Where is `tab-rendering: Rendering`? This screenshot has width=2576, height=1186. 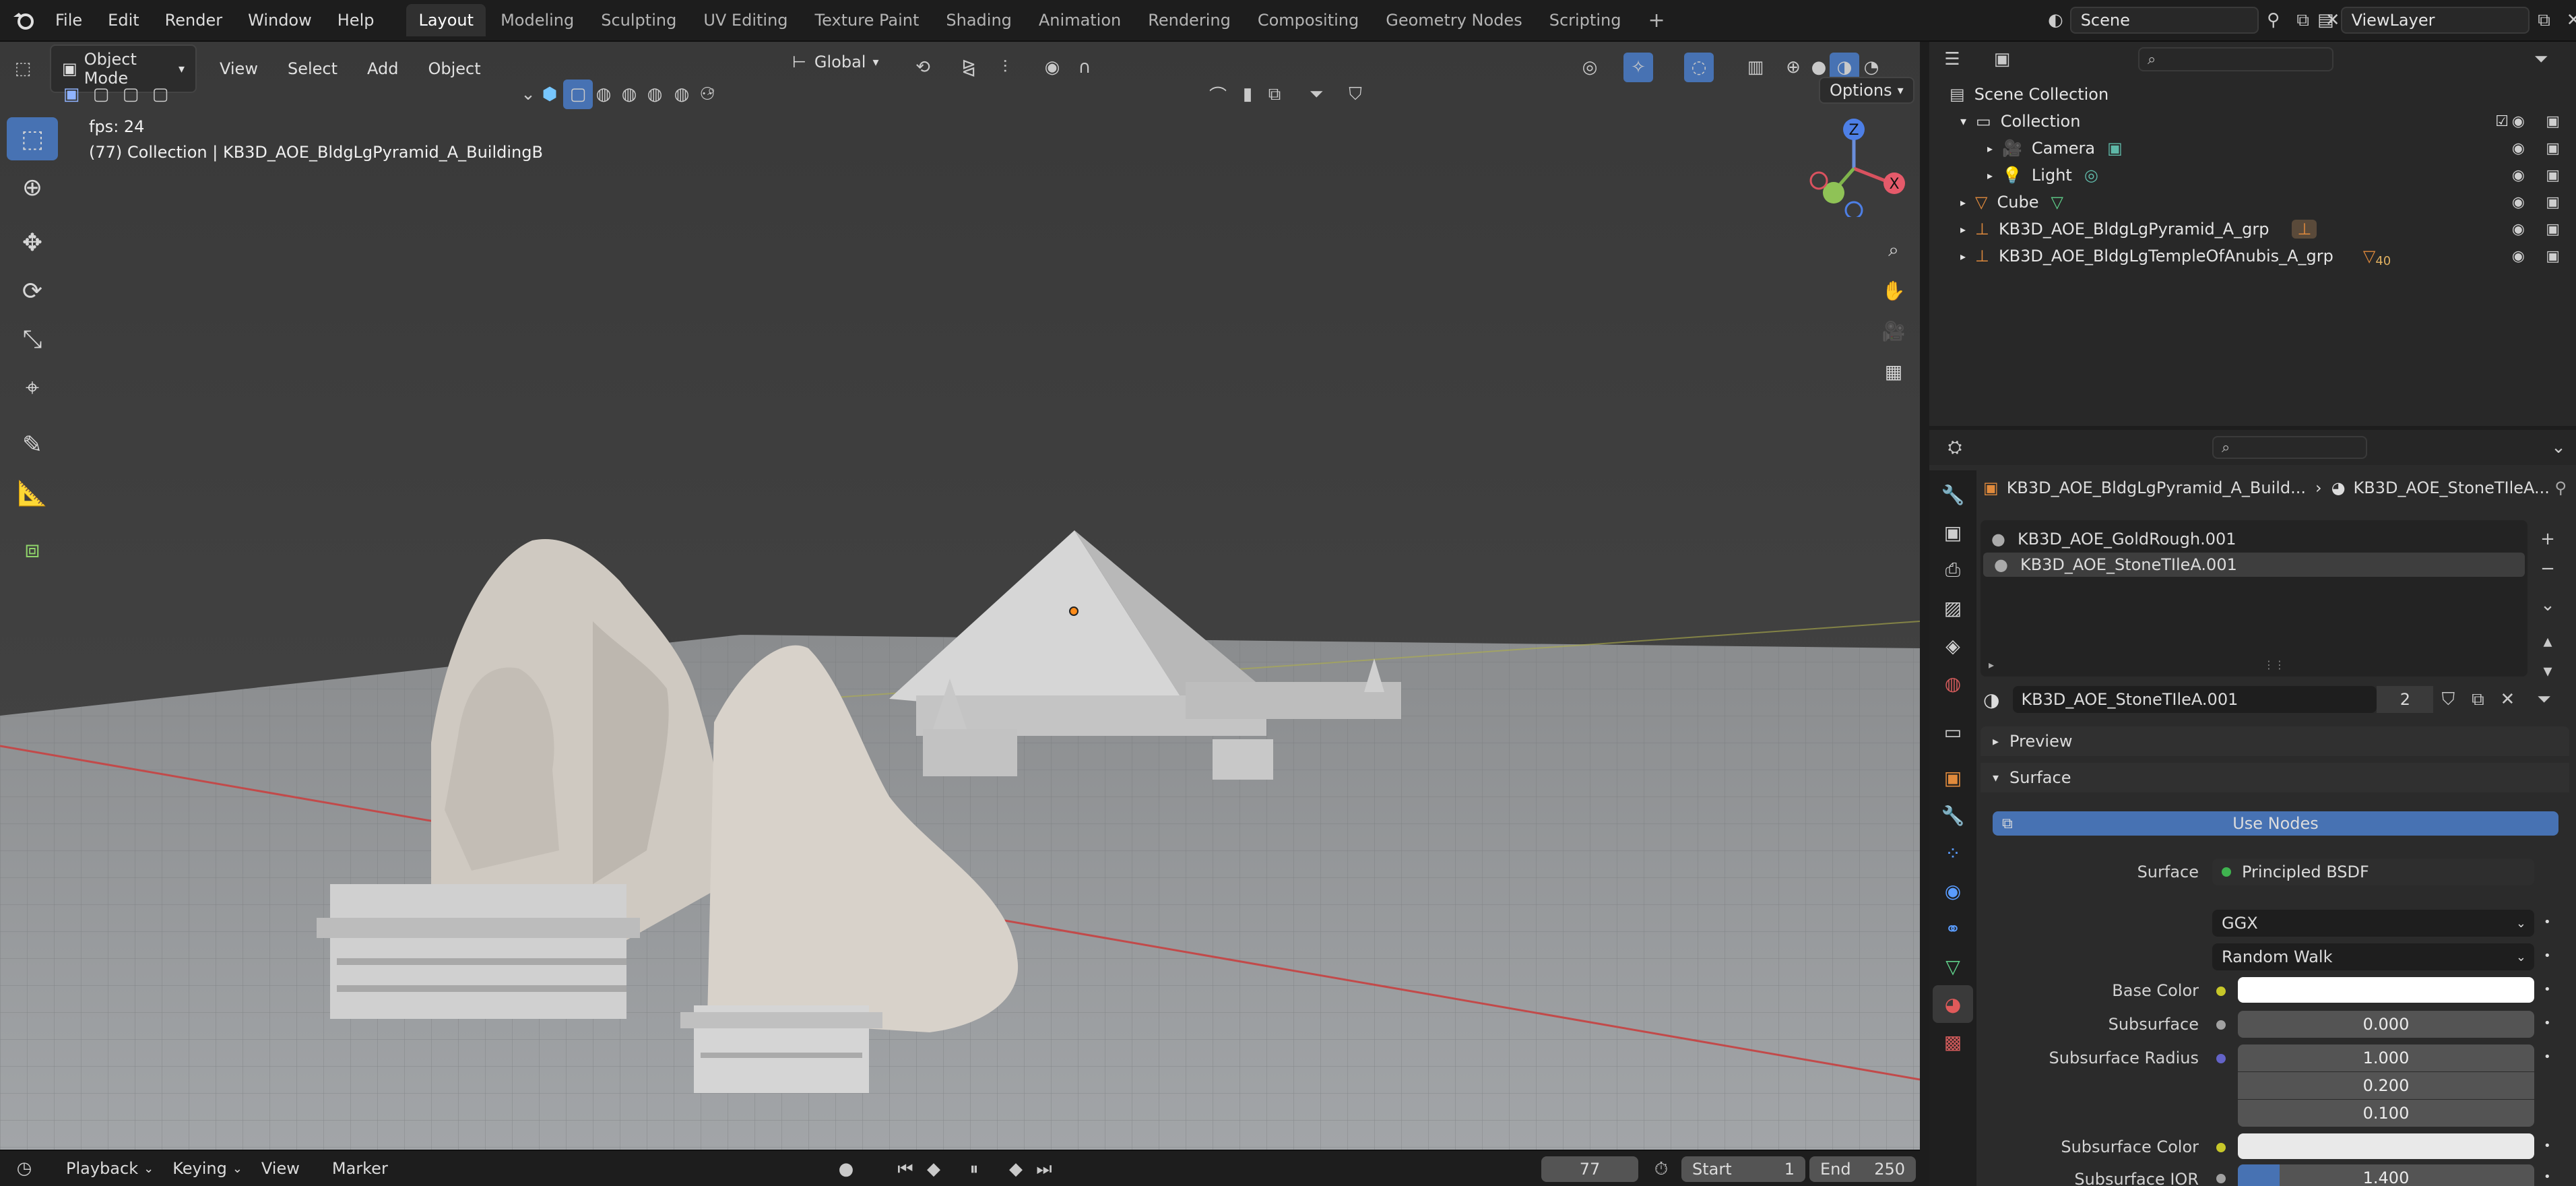
tab-rendering: Rendering is located at coordinates (1189, 20).